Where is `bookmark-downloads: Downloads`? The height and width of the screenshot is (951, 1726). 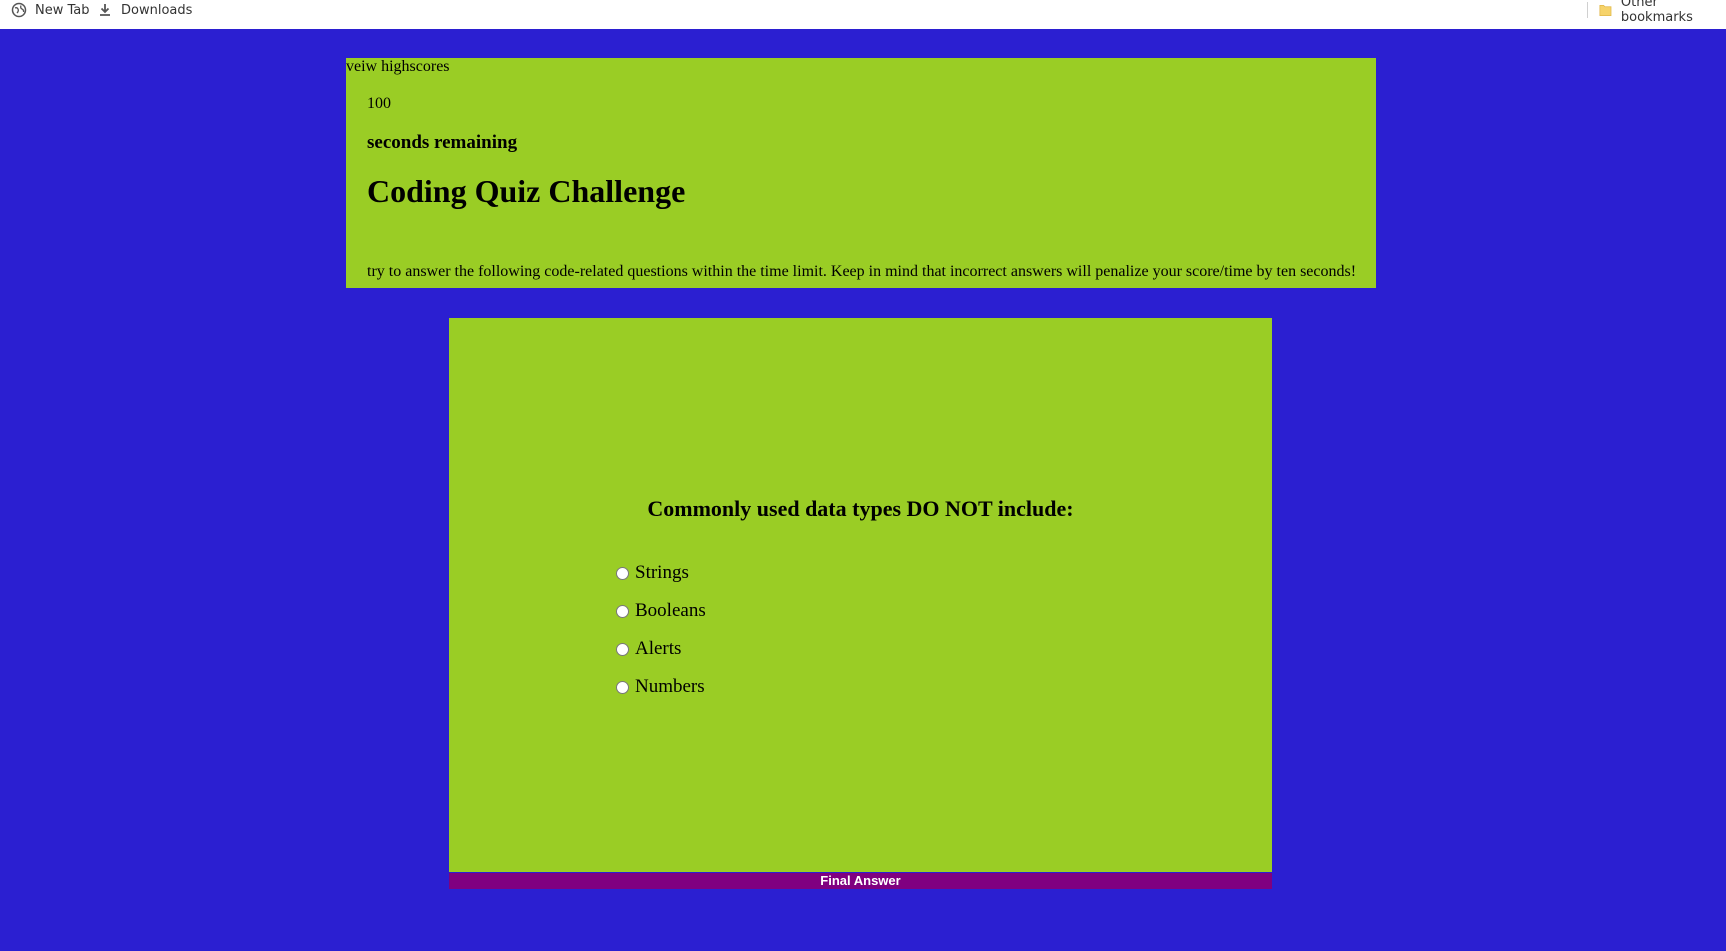 bookmark-downloads: Downloads is located at coordinates (144, 10).